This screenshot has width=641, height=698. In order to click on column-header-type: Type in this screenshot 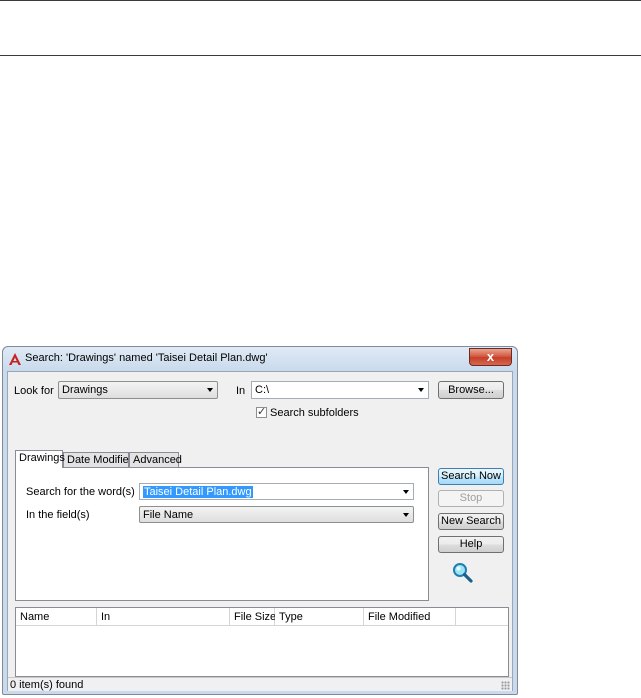, I will do `click(319, 617)`.